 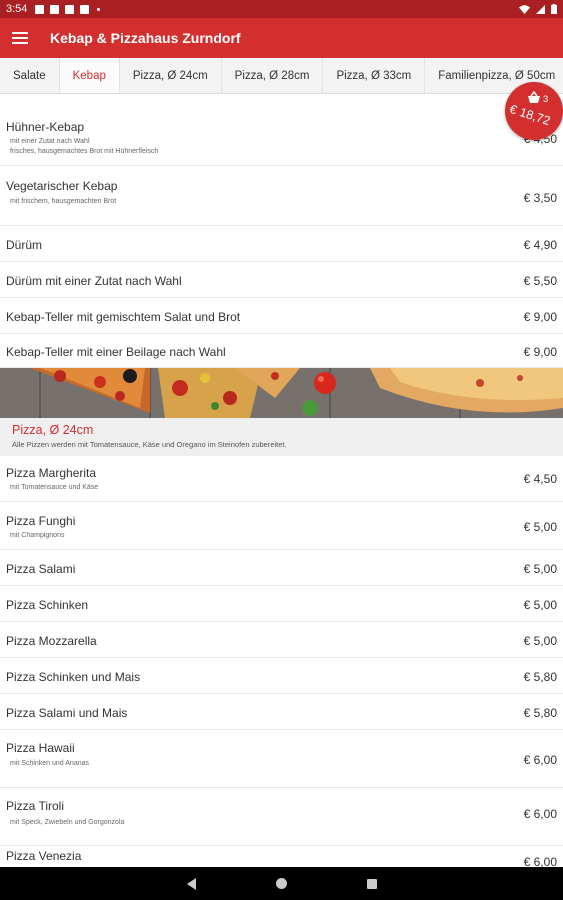 What do you see at coordinates (281, 280) in the screenshot?
I see `menu-item-dueruem-zutat: Dürüm mit einer Zutat nach Wahl € 5,50` at bounding box center [281, 280].